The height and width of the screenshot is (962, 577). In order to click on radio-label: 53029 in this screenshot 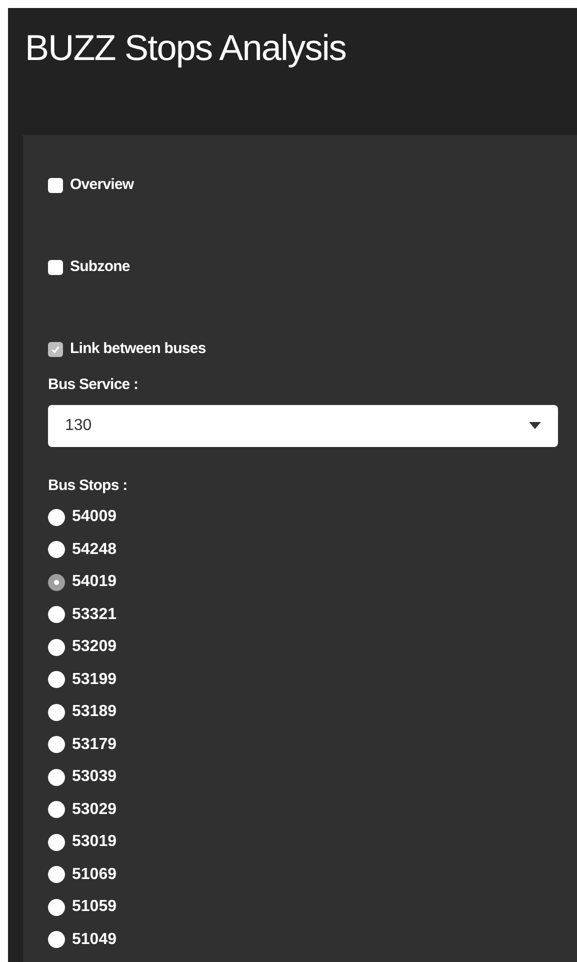, I will do `click(94, 810)`.